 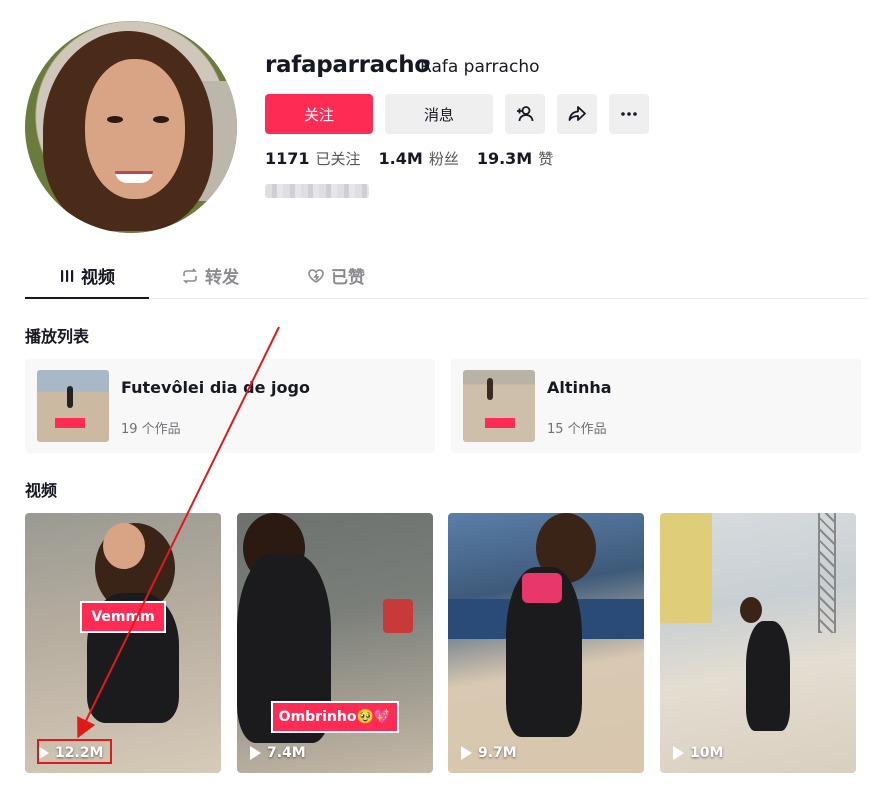 I want to click on share-button, so click(x=577, y=114).